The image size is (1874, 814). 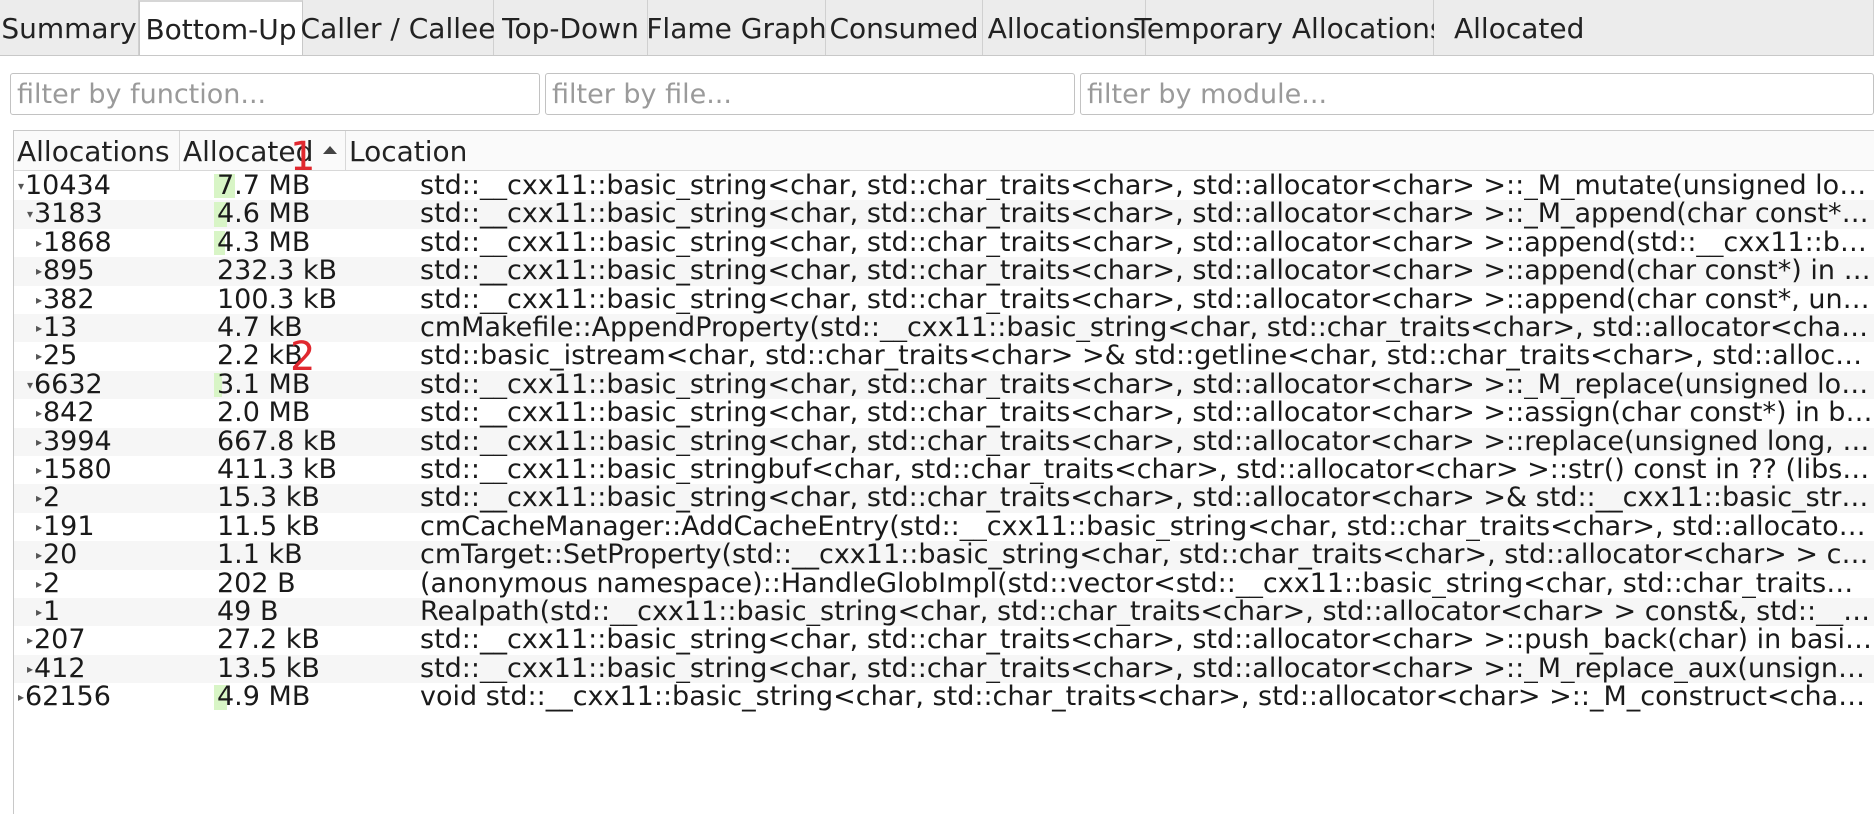 What do you see at coordinates (268, 527) in the screenshot?
I see `allocated-value: 11.5 kB` at bounding box center [268, 527].